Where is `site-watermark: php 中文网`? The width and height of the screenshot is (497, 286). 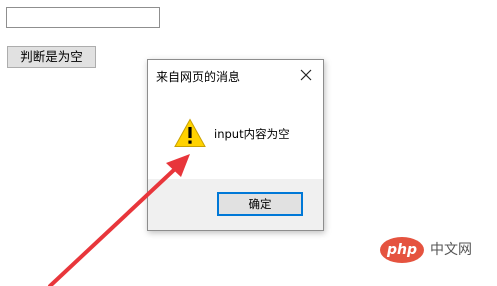
site-watermark: php 中文网 is located at coordinates (436, 251).